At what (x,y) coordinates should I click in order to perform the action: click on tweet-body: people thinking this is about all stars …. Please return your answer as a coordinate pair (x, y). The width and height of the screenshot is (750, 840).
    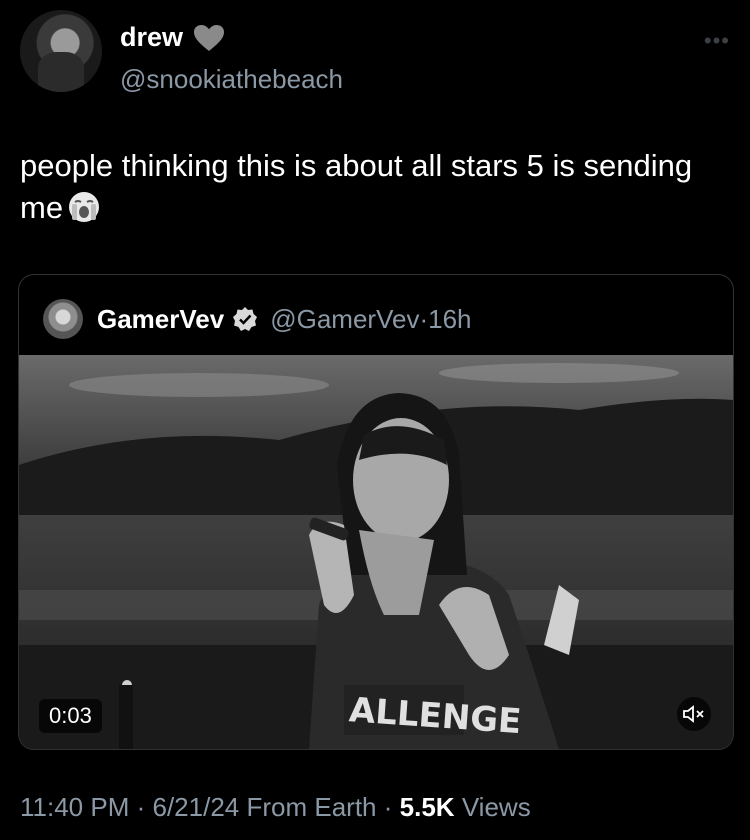
    Looking at the image, I should click on (356, 186).